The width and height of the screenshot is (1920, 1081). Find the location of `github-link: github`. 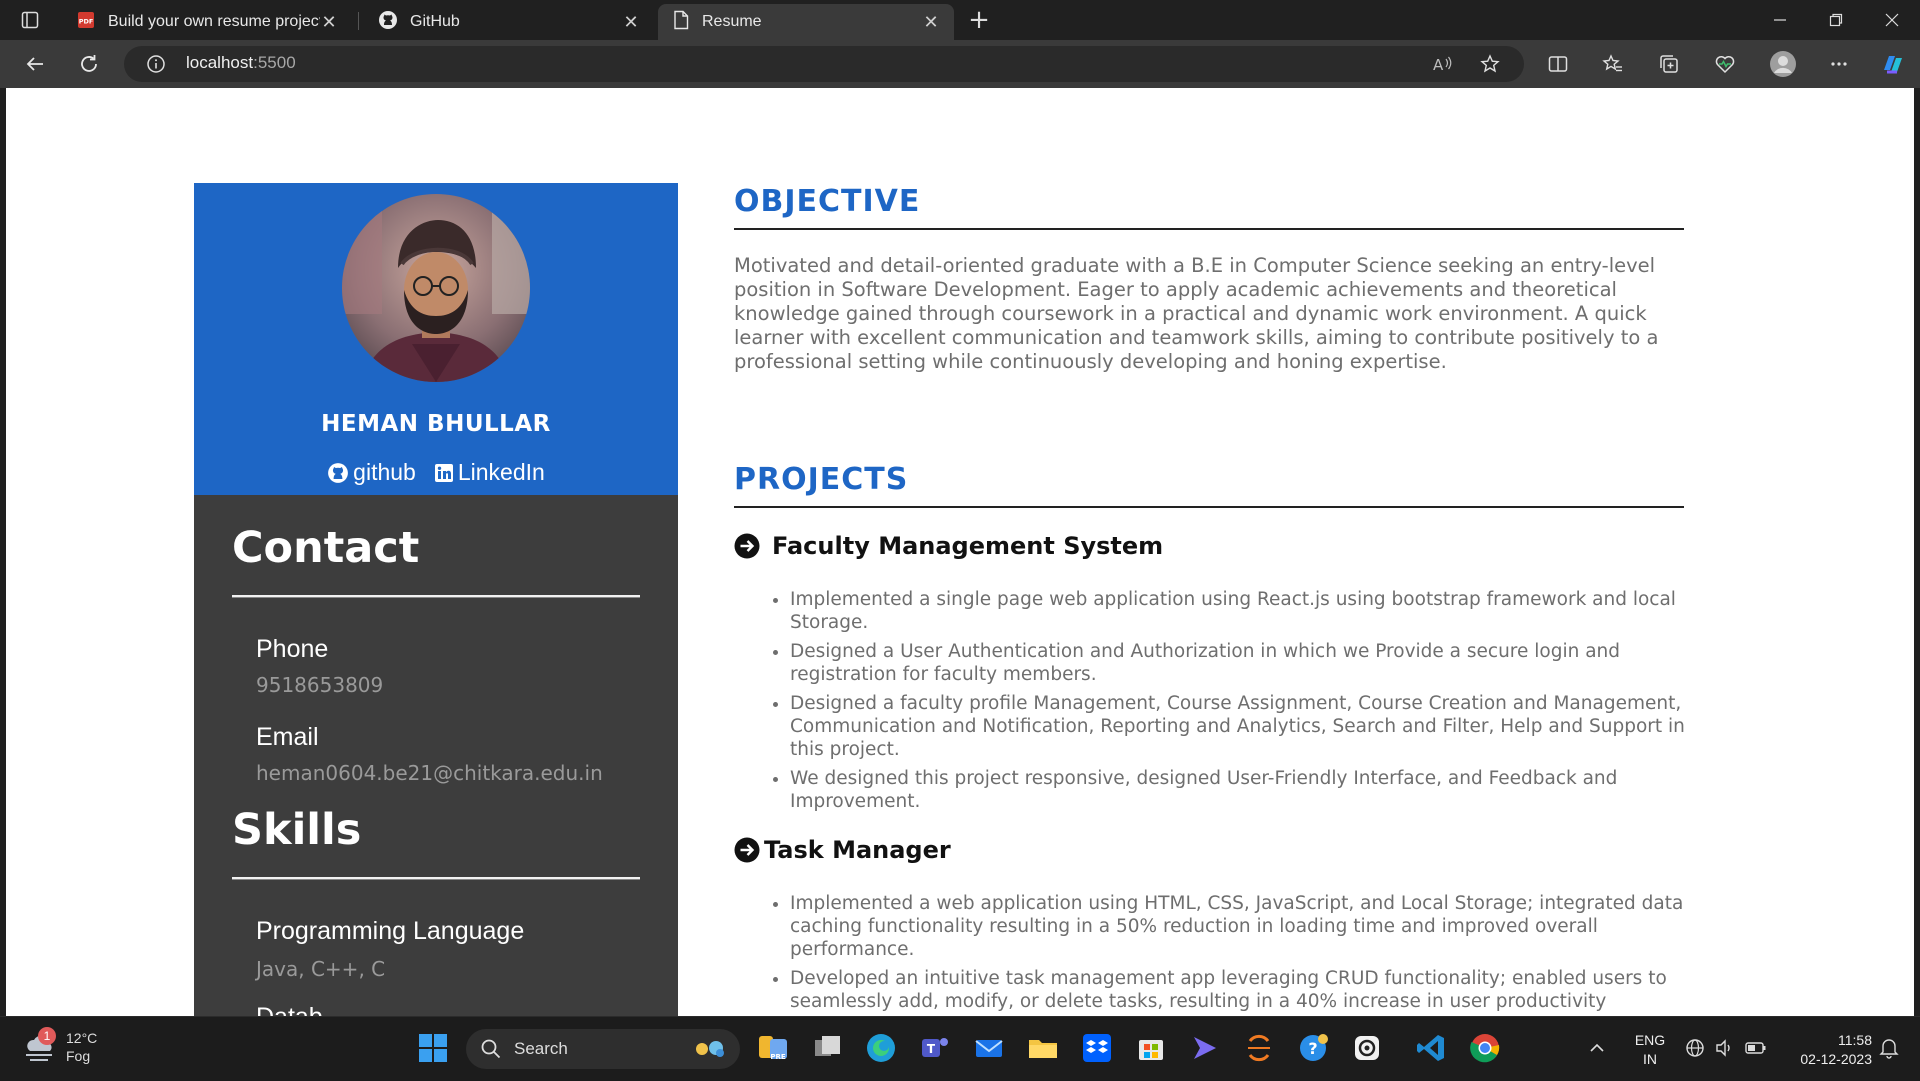

github-link: github is located at coordinates (371, 472).